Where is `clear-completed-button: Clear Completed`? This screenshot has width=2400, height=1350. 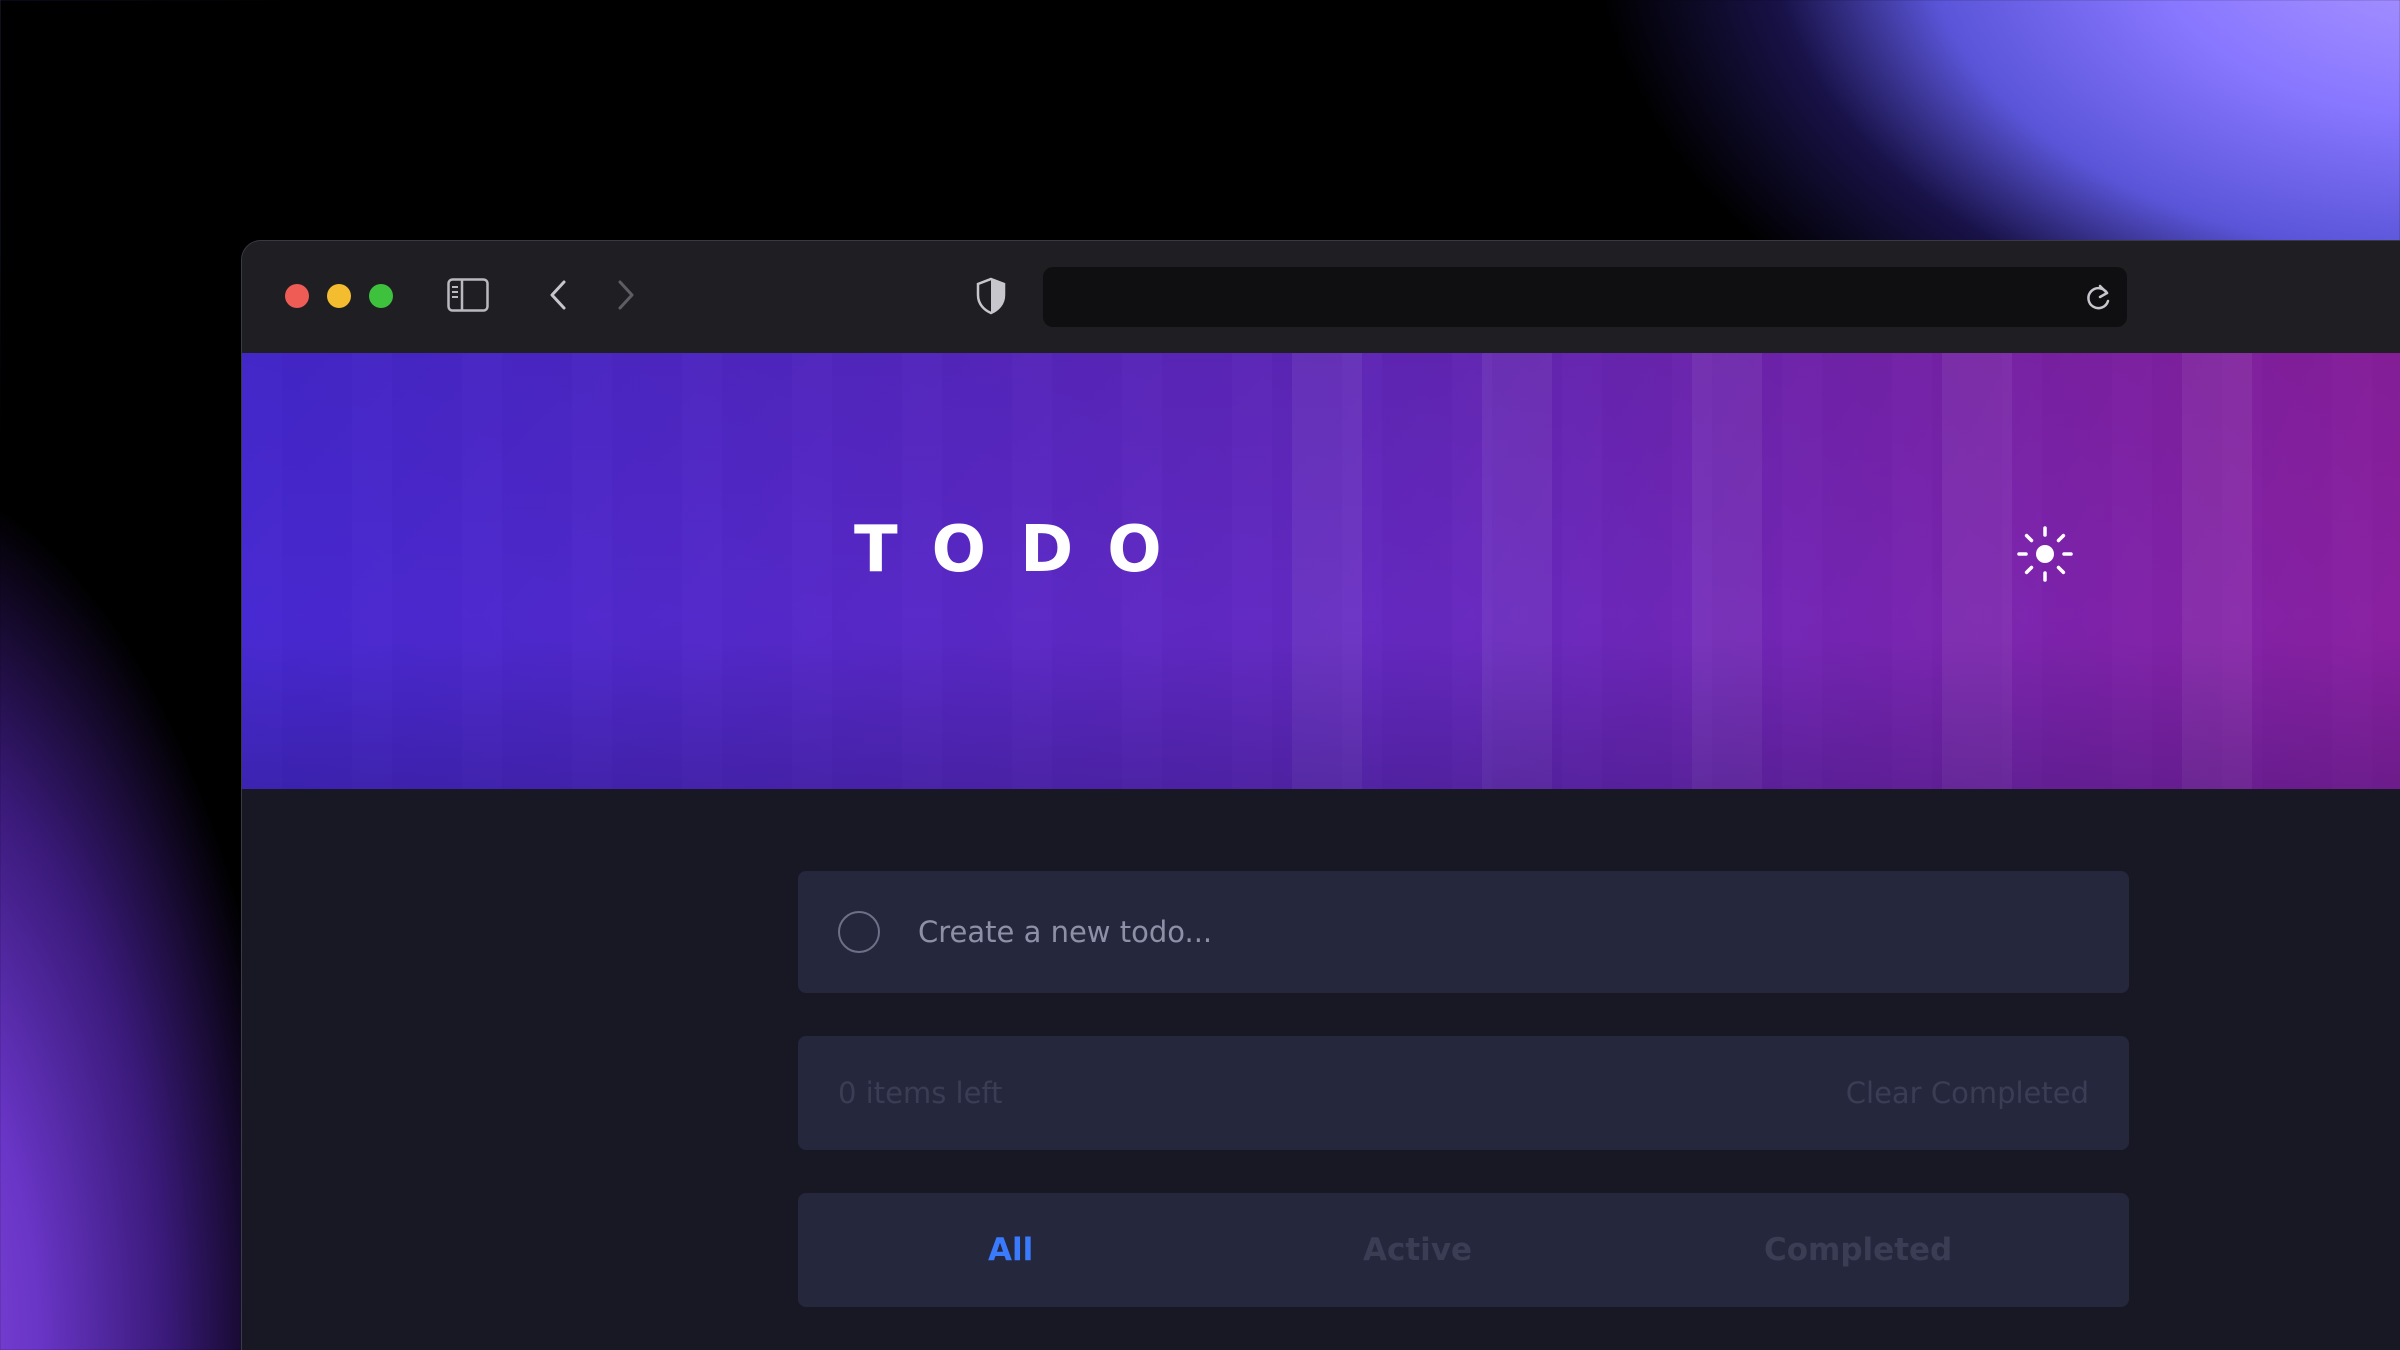 clear-completed-button: Clear Completed is located at coordinates (1967, 1093).